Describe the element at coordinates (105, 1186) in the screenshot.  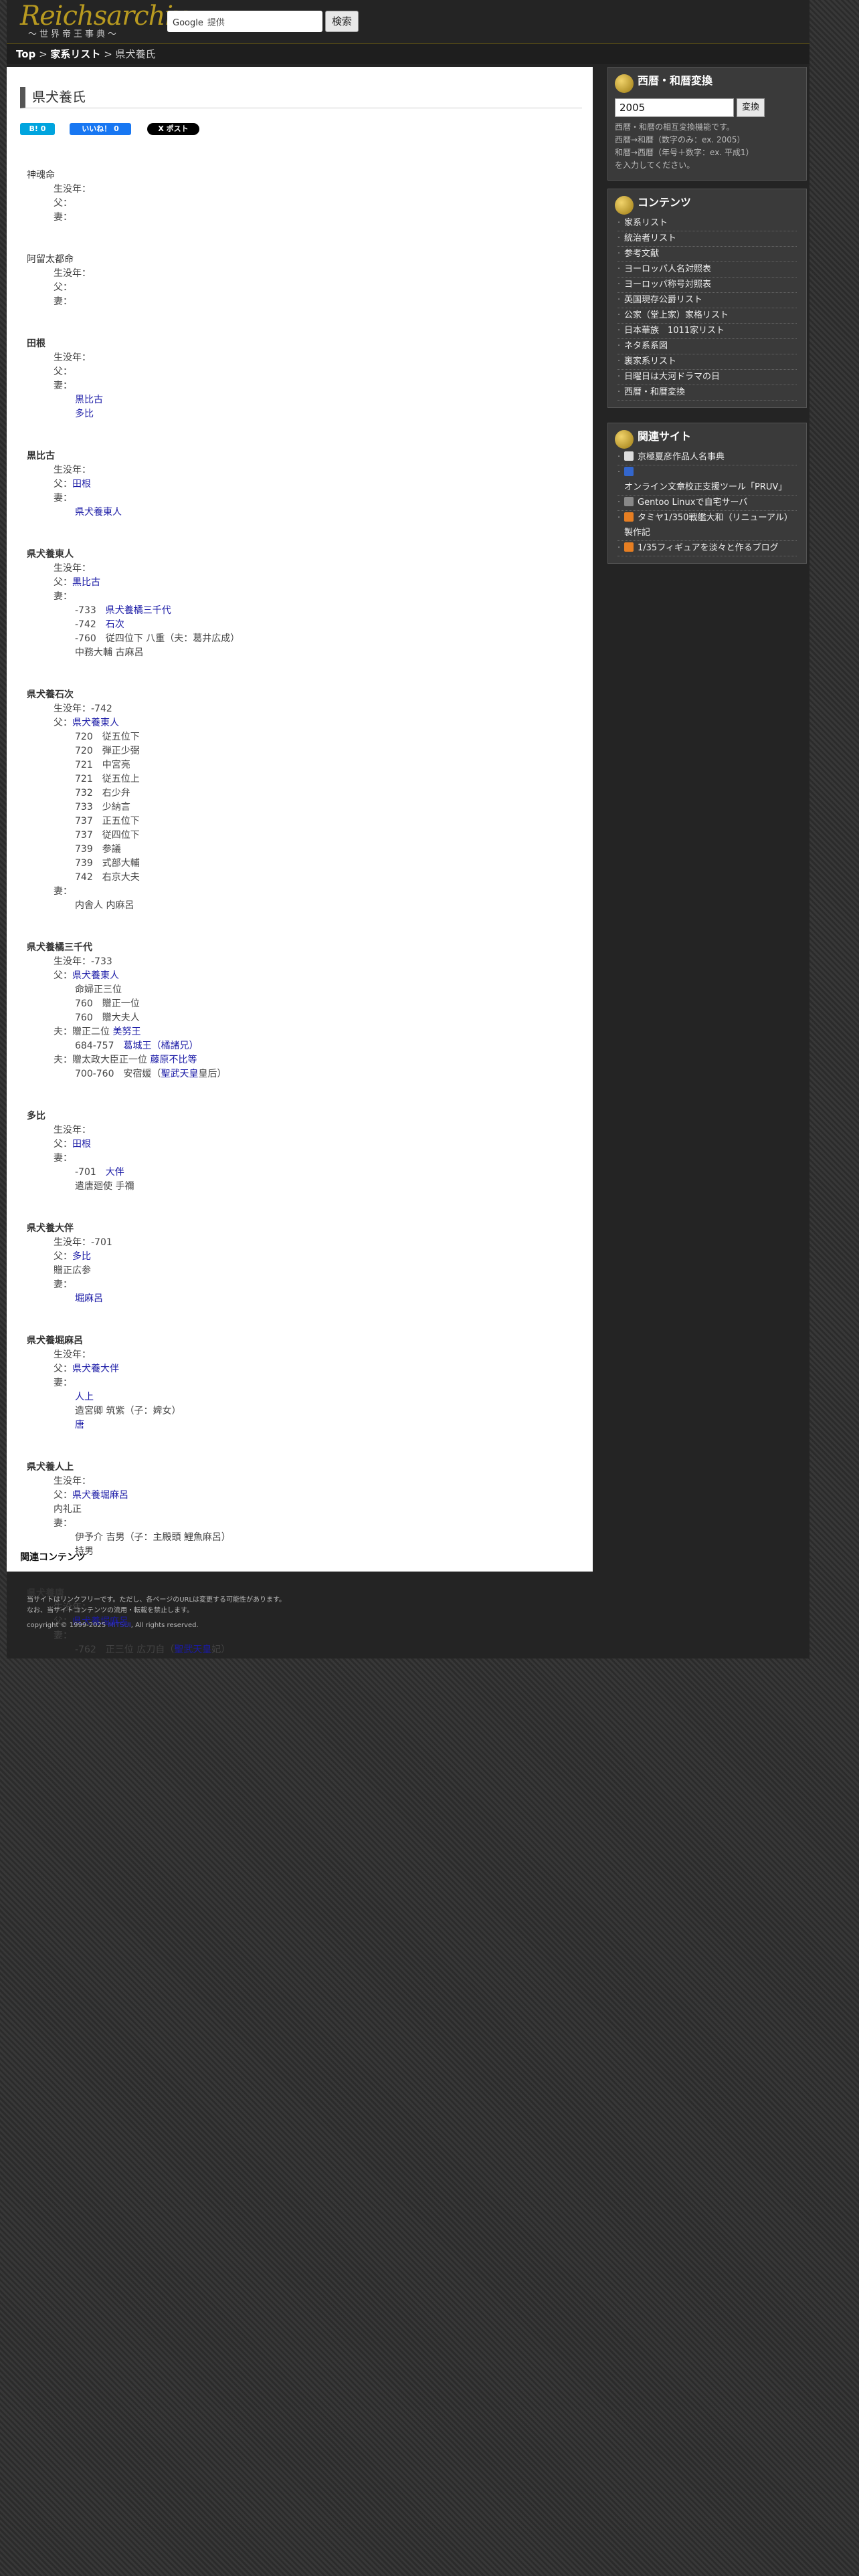
I see `list-item: 遣唐廻使 手禰` at that location.